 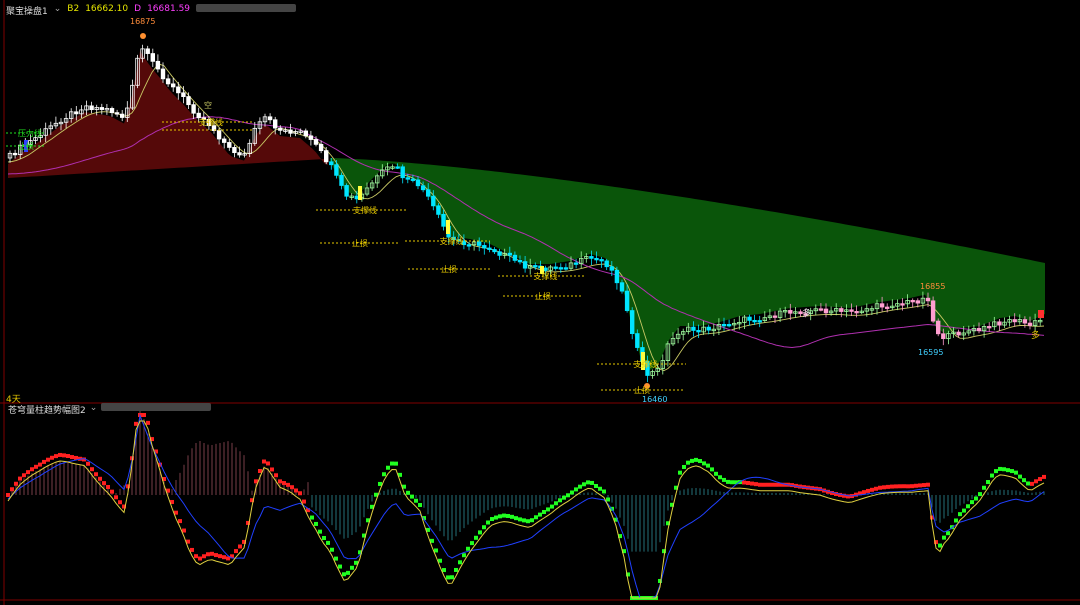 What do you see at coordinates (169, 9) in the screenshot?
I see `d-value: 16681.59` at bounding box center [169, 9].